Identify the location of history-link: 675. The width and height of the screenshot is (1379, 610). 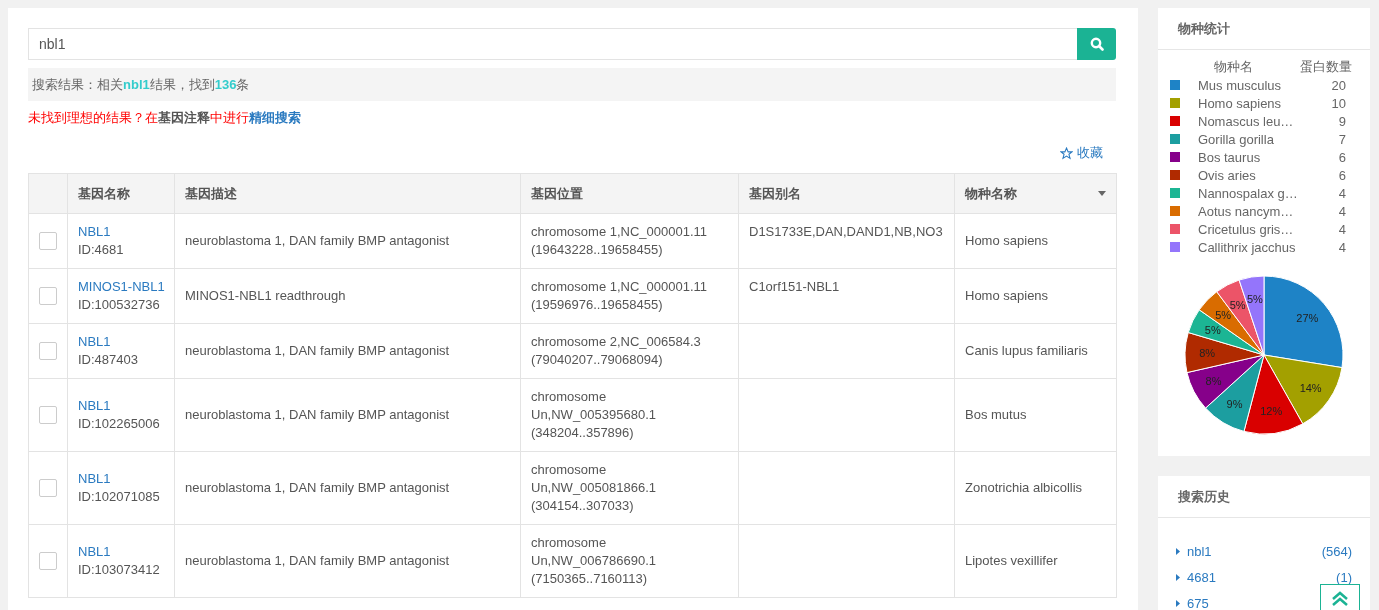
(1198, 602).